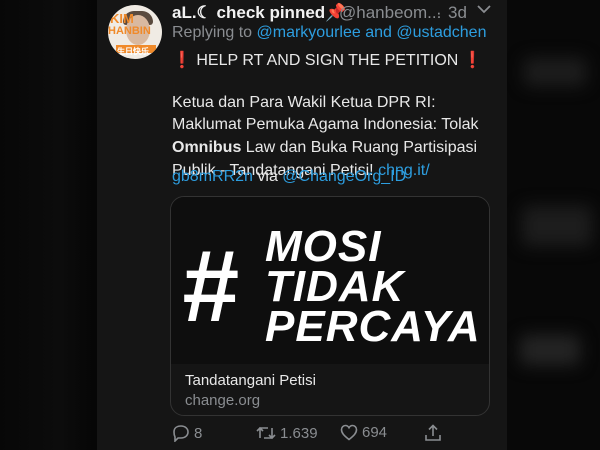 The image size is (600, 450). Describe the element at coordinates (267, 176) in the screenshot. I see `tweet-text-span: via` at that location.